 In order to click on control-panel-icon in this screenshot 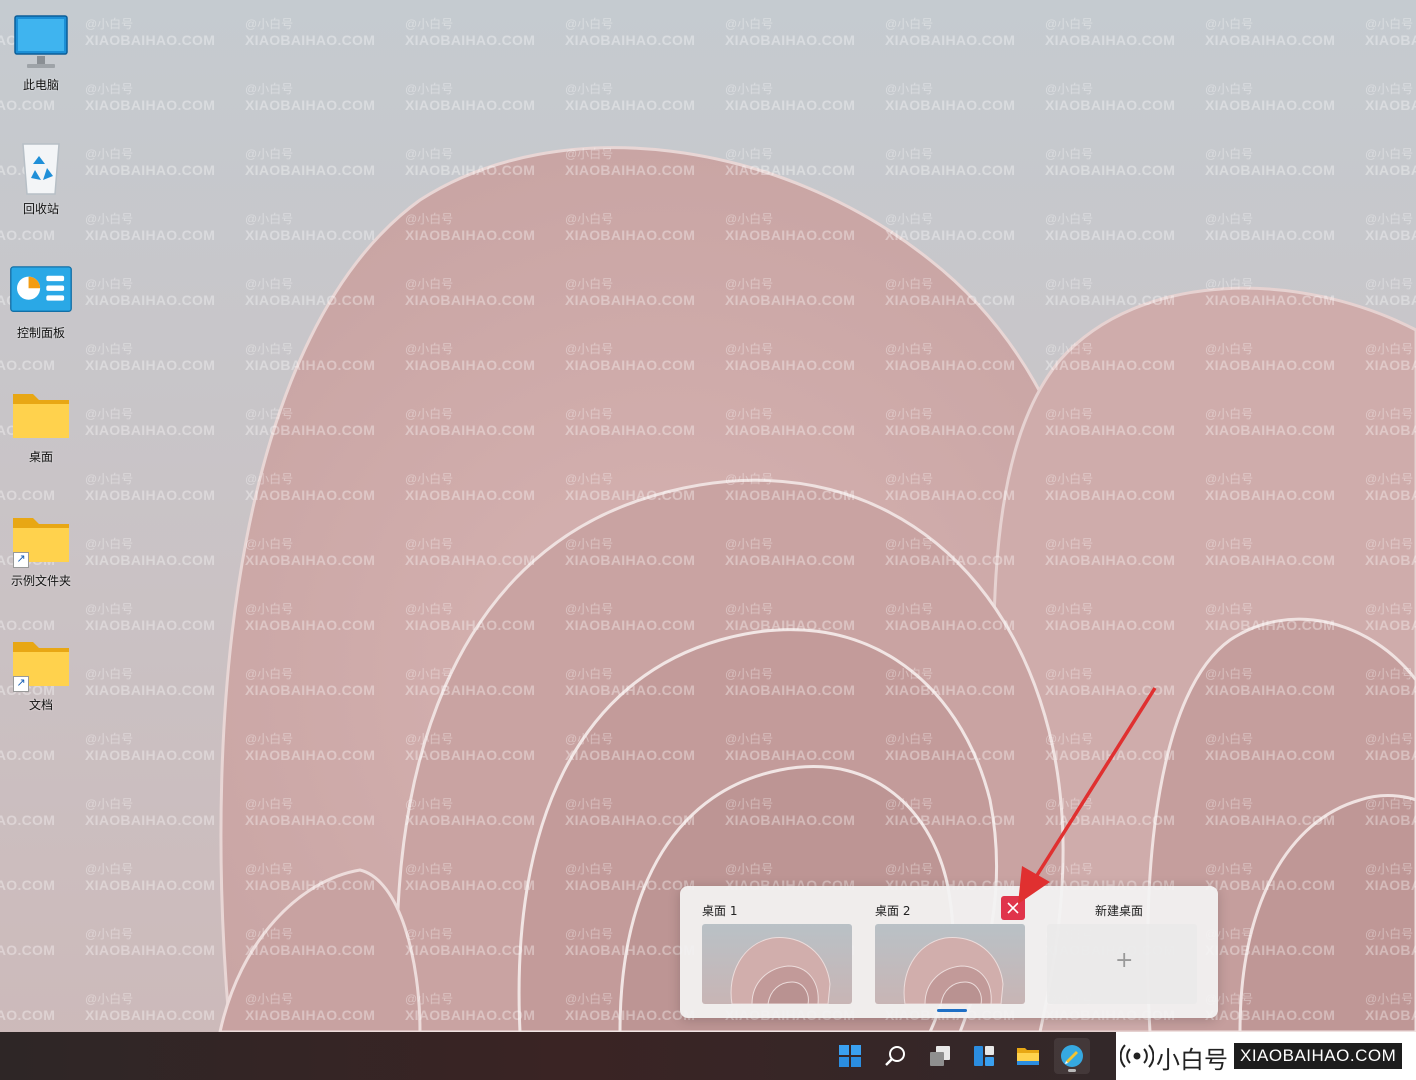, I will do `click(41, 290)`.